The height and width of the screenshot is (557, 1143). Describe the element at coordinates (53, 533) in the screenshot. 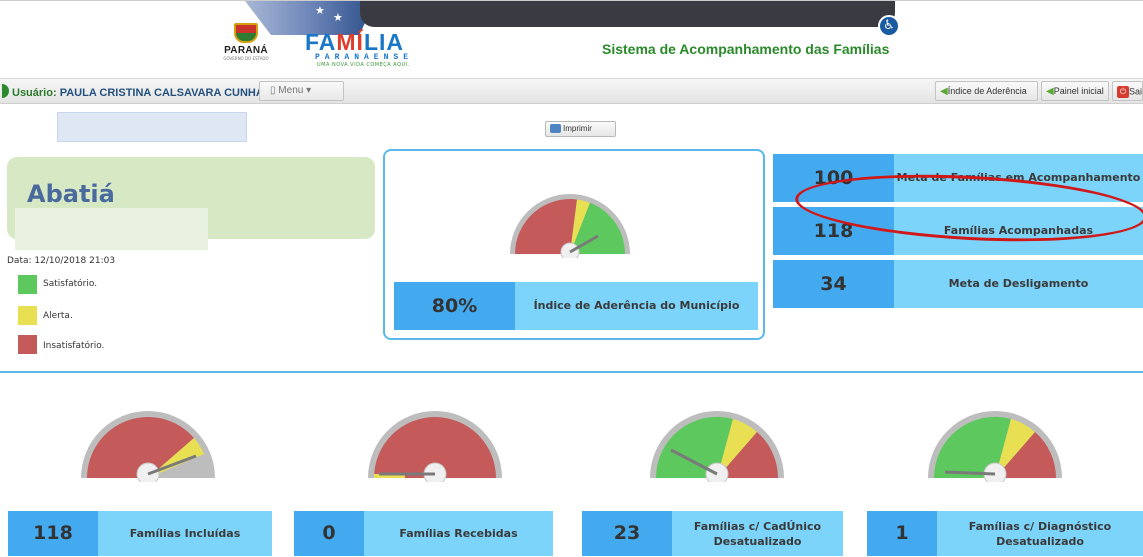

I see `included-value: 118` at that location.